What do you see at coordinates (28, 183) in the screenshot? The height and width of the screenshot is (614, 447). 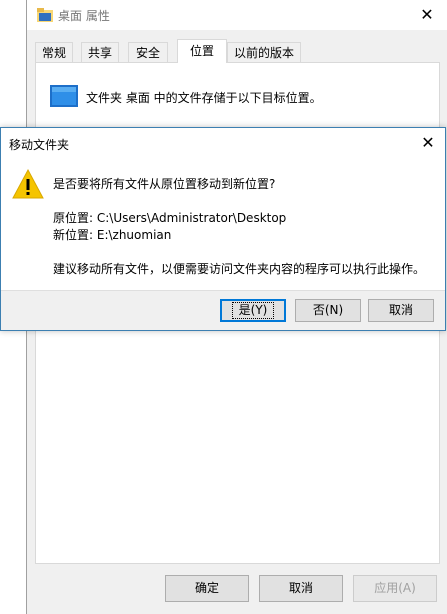 I see `warning-icon` at bounding box center [28, 183].